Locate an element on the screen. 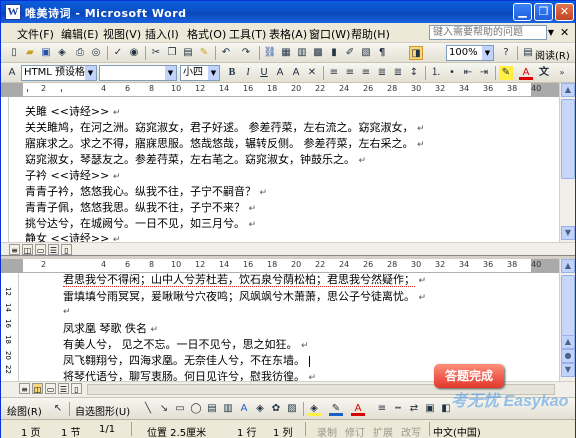 This screenshot has width=576, height=438. document-close-icon: ✕ is located at coordinates (564, 32).